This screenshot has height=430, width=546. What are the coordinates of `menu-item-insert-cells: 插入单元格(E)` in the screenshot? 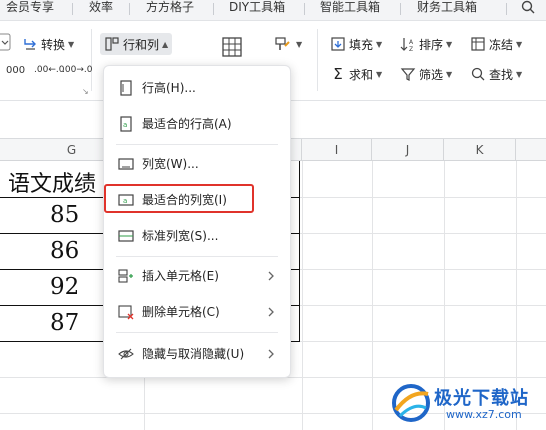 It's located at (197, 276).